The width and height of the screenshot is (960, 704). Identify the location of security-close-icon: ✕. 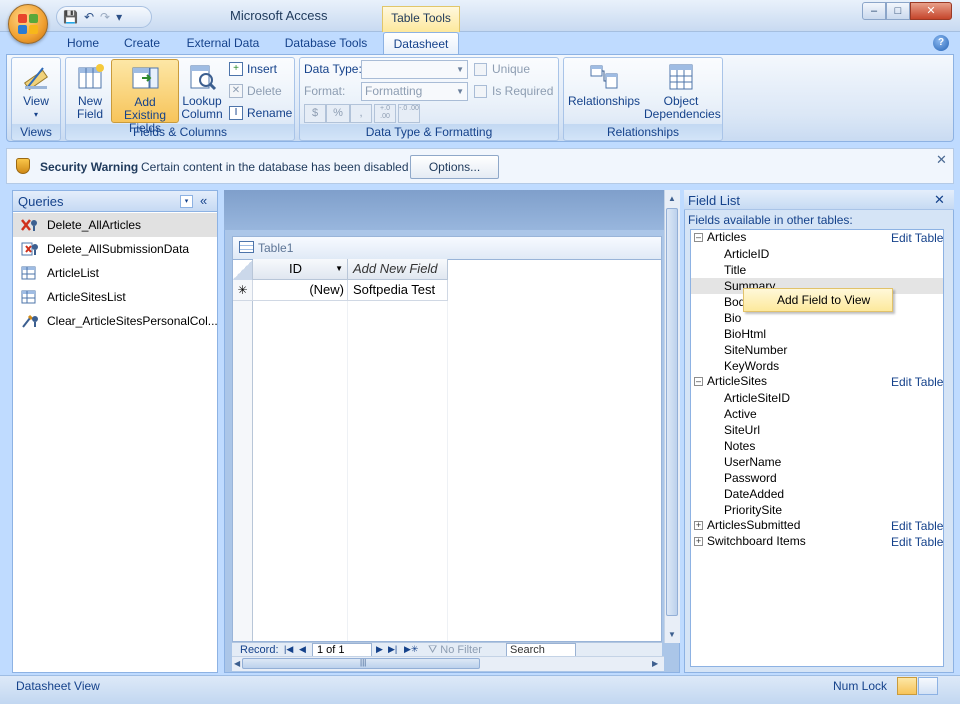
(941, 160).